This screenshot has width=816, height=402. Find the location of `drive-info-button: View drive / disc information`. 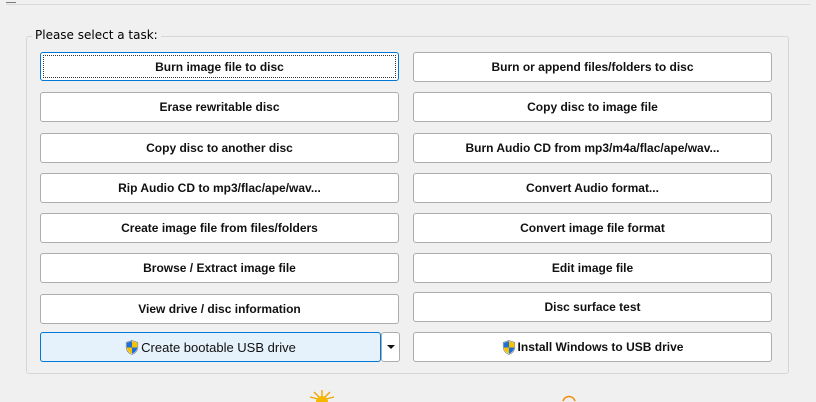

drive-info-button: View drive / disc information is located at coordinates (219, 309).